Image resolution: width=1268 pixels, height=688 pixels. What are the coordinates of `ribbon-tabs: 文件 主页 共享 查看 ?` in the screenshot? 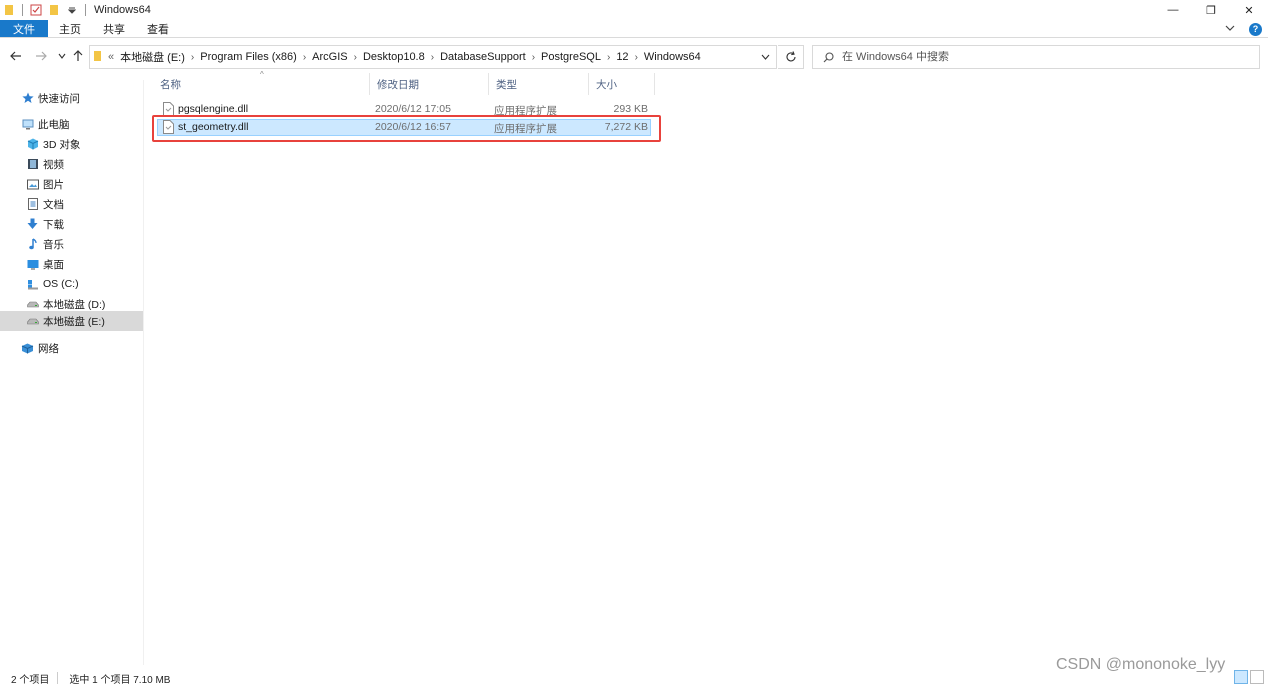 It's located at (634, 29).